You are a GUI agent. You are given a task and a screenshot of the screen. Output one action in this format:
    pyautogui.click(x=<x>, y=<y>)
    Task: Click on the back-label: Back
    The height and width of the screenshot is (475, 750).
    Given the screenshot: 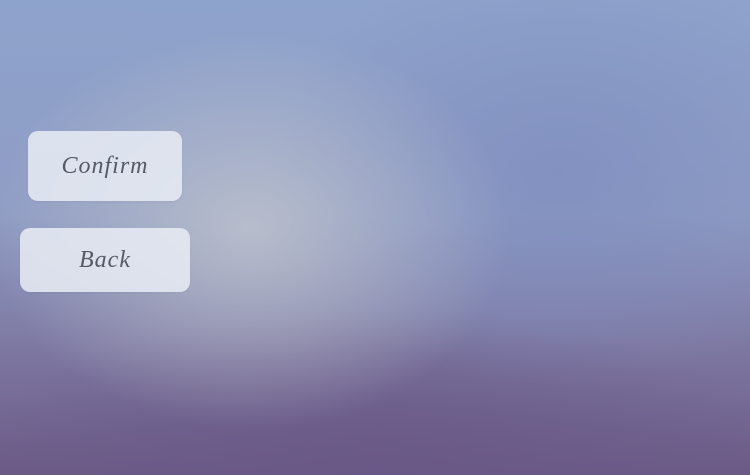 What is the action you would take?
    pyautogui.click(x=105, y=259)
    